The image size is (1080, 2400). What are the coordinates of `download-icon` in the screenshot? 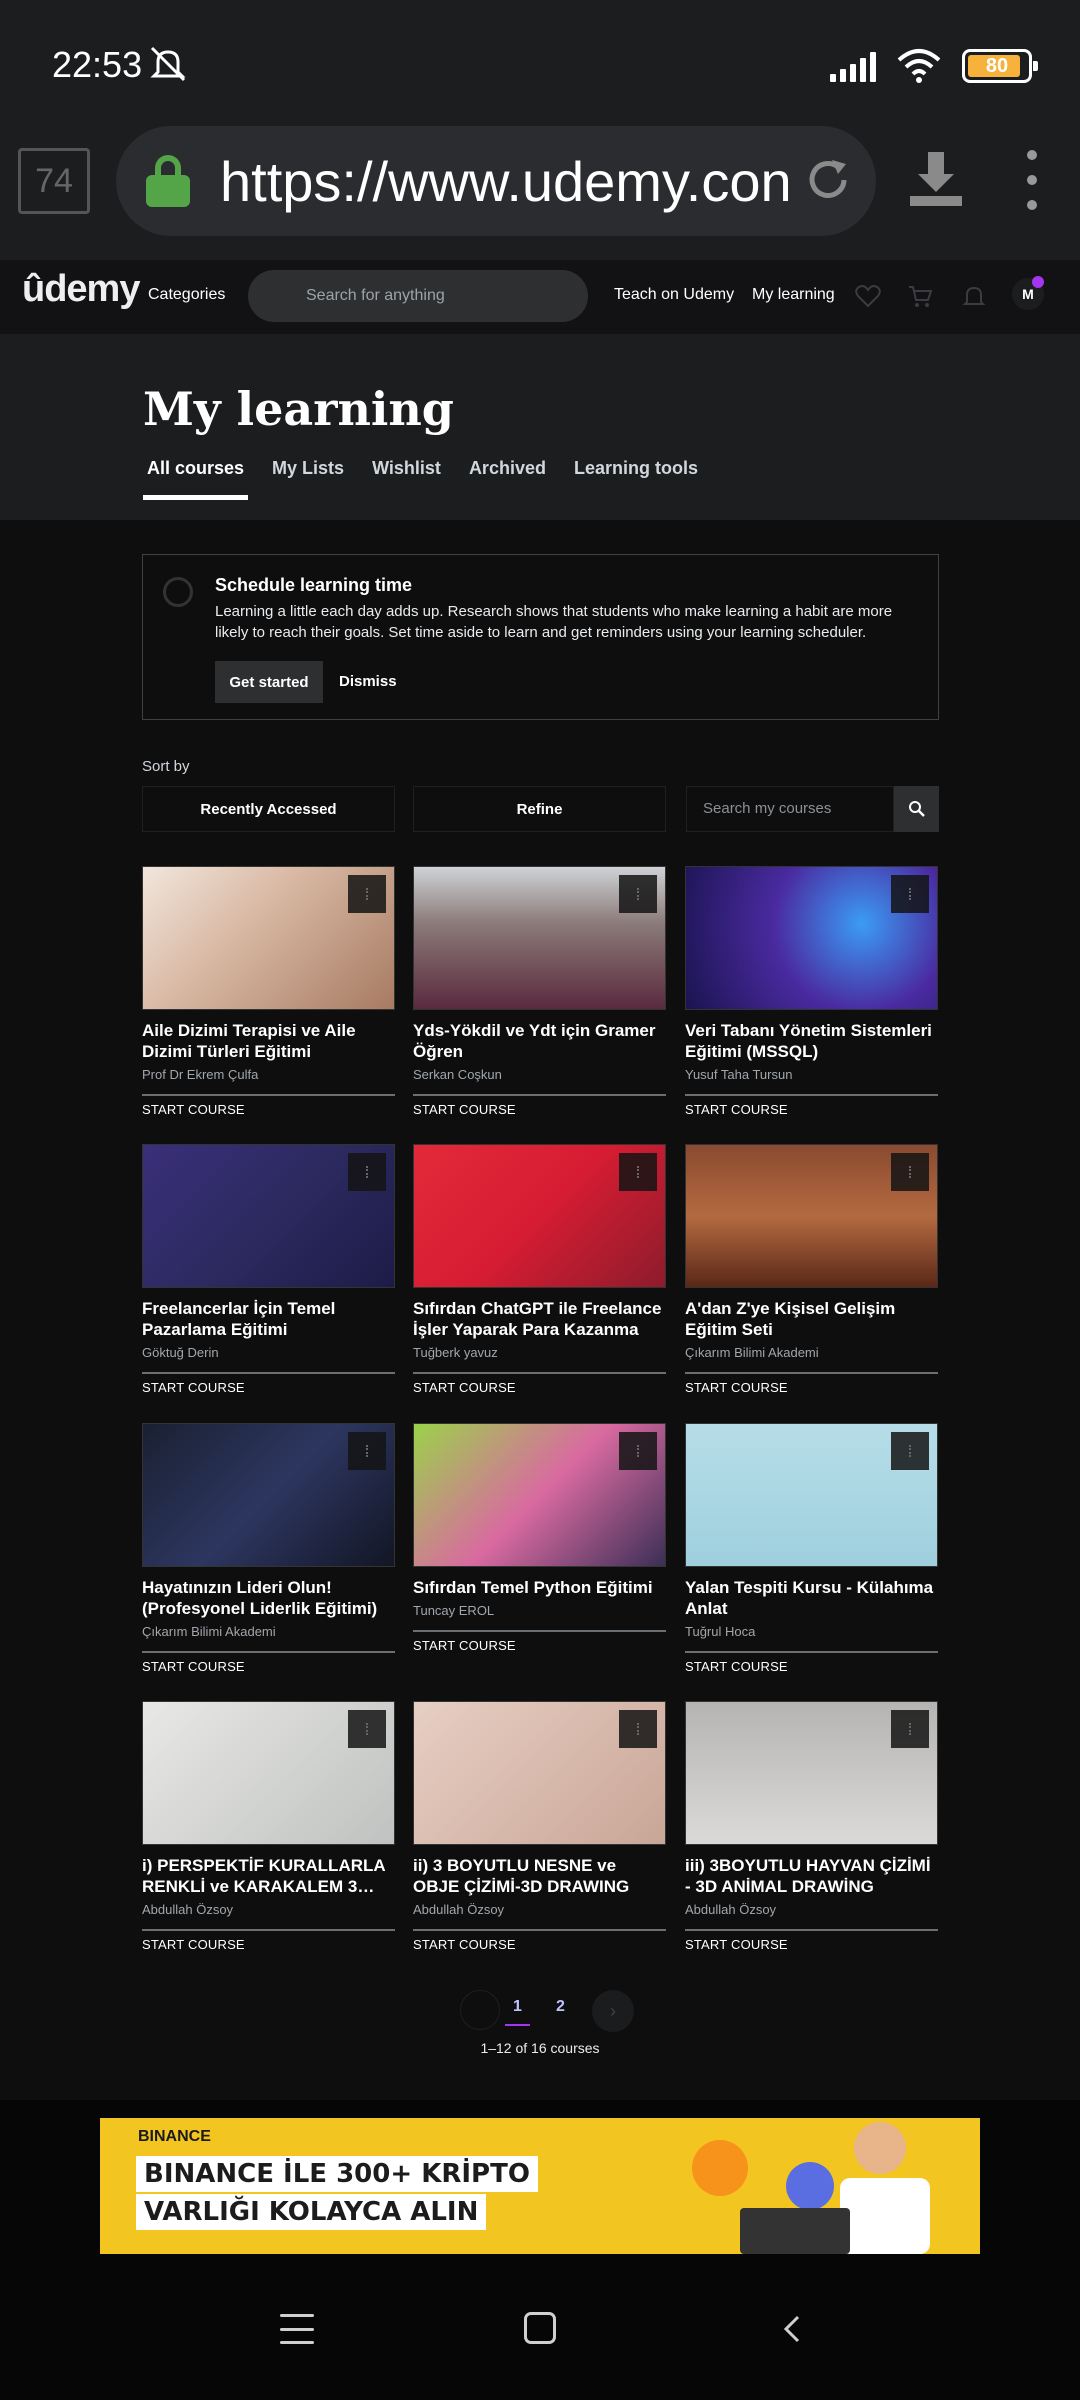 It's located at (936, 178).